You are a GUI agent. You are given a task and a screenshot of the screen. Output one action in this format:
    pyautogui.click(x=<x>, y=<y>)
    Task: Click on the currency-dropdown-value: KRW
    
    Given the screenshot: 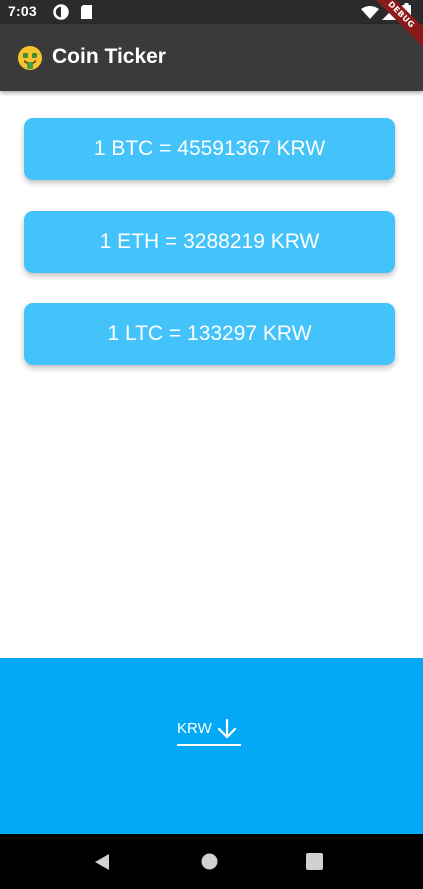 What is the action you would take?
    pyautogui.click(x=194, y=728)
    